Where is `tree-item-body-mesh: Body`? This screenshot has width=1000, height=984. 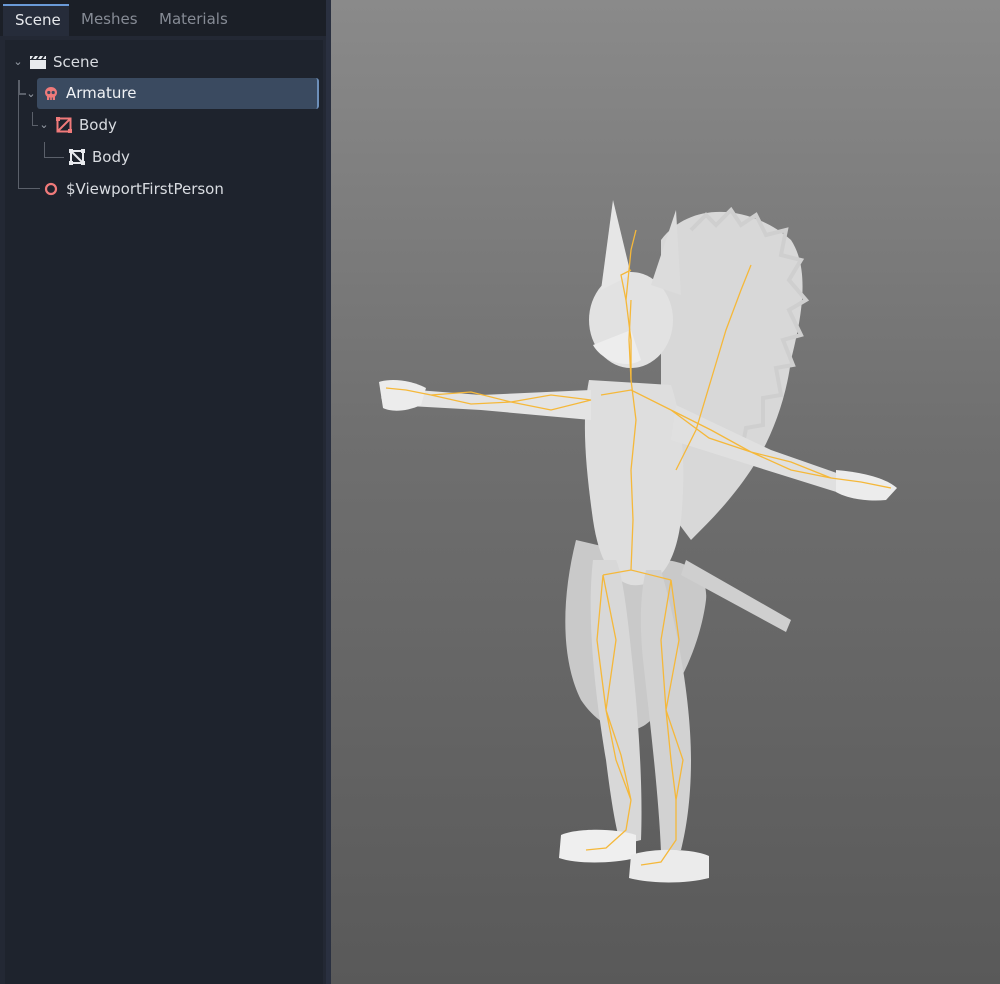 tree-item-body-mesh: Body is located at coordinates (164, 157).